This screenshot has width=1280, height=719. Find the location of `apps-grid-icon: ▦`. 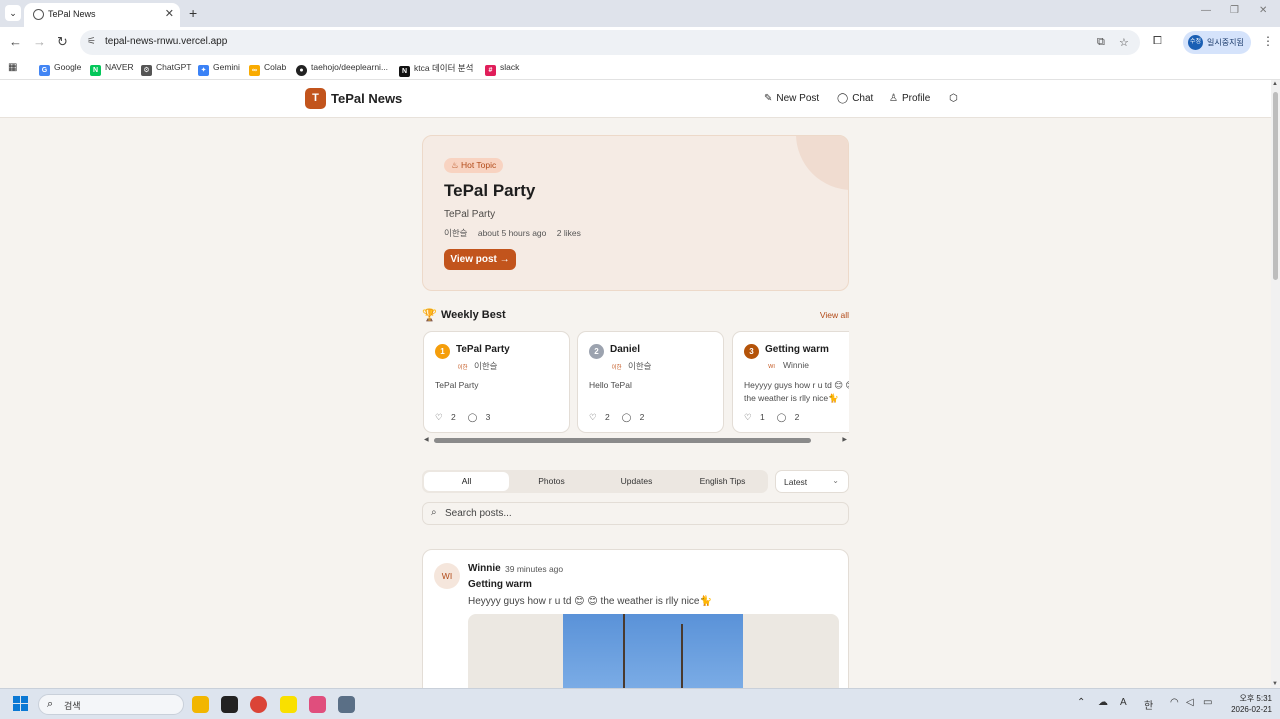

apps-grid-icon: ▦ is located at coordinates (12, 67).